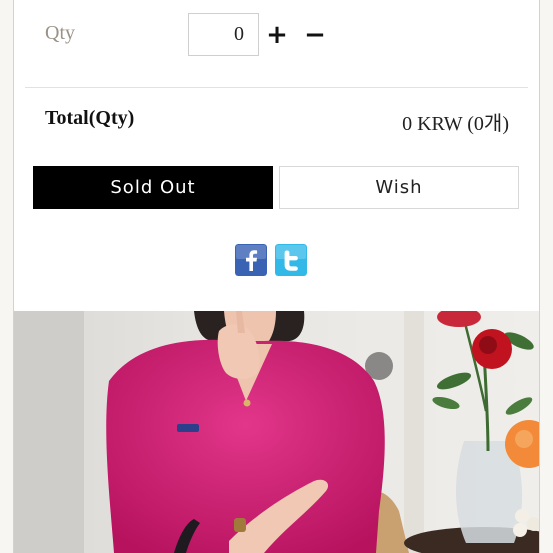  What do you see at coordinates (271, 260) in the screenshot?
I see `social-share` at bounding box center [271, 260].